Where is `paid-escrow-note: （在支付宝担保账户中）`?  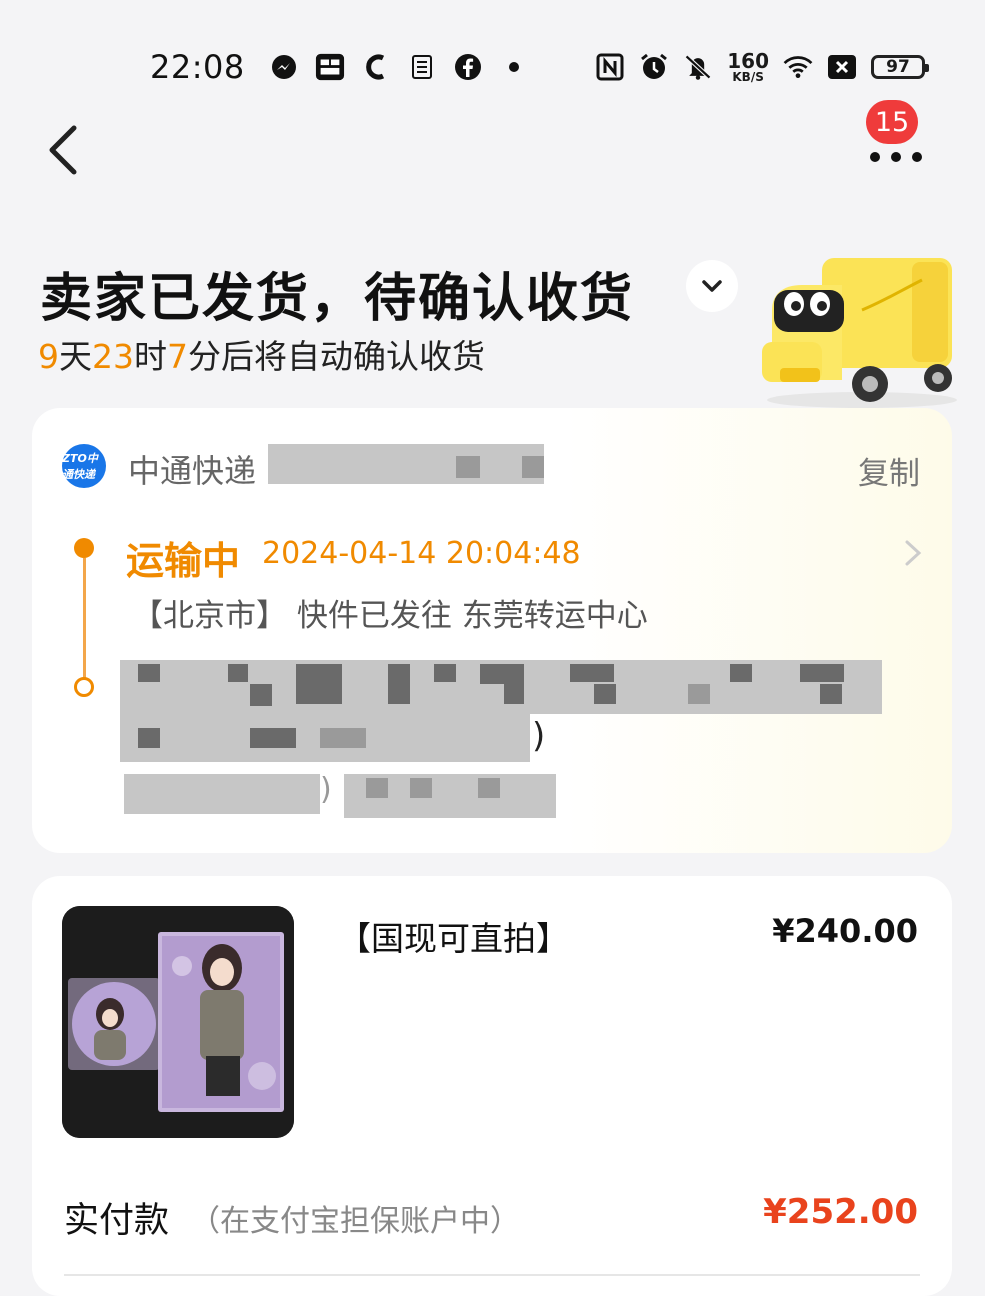 paid-escrow-note: （在支付宝担保账户中） is located at coordinates (355, 1221).